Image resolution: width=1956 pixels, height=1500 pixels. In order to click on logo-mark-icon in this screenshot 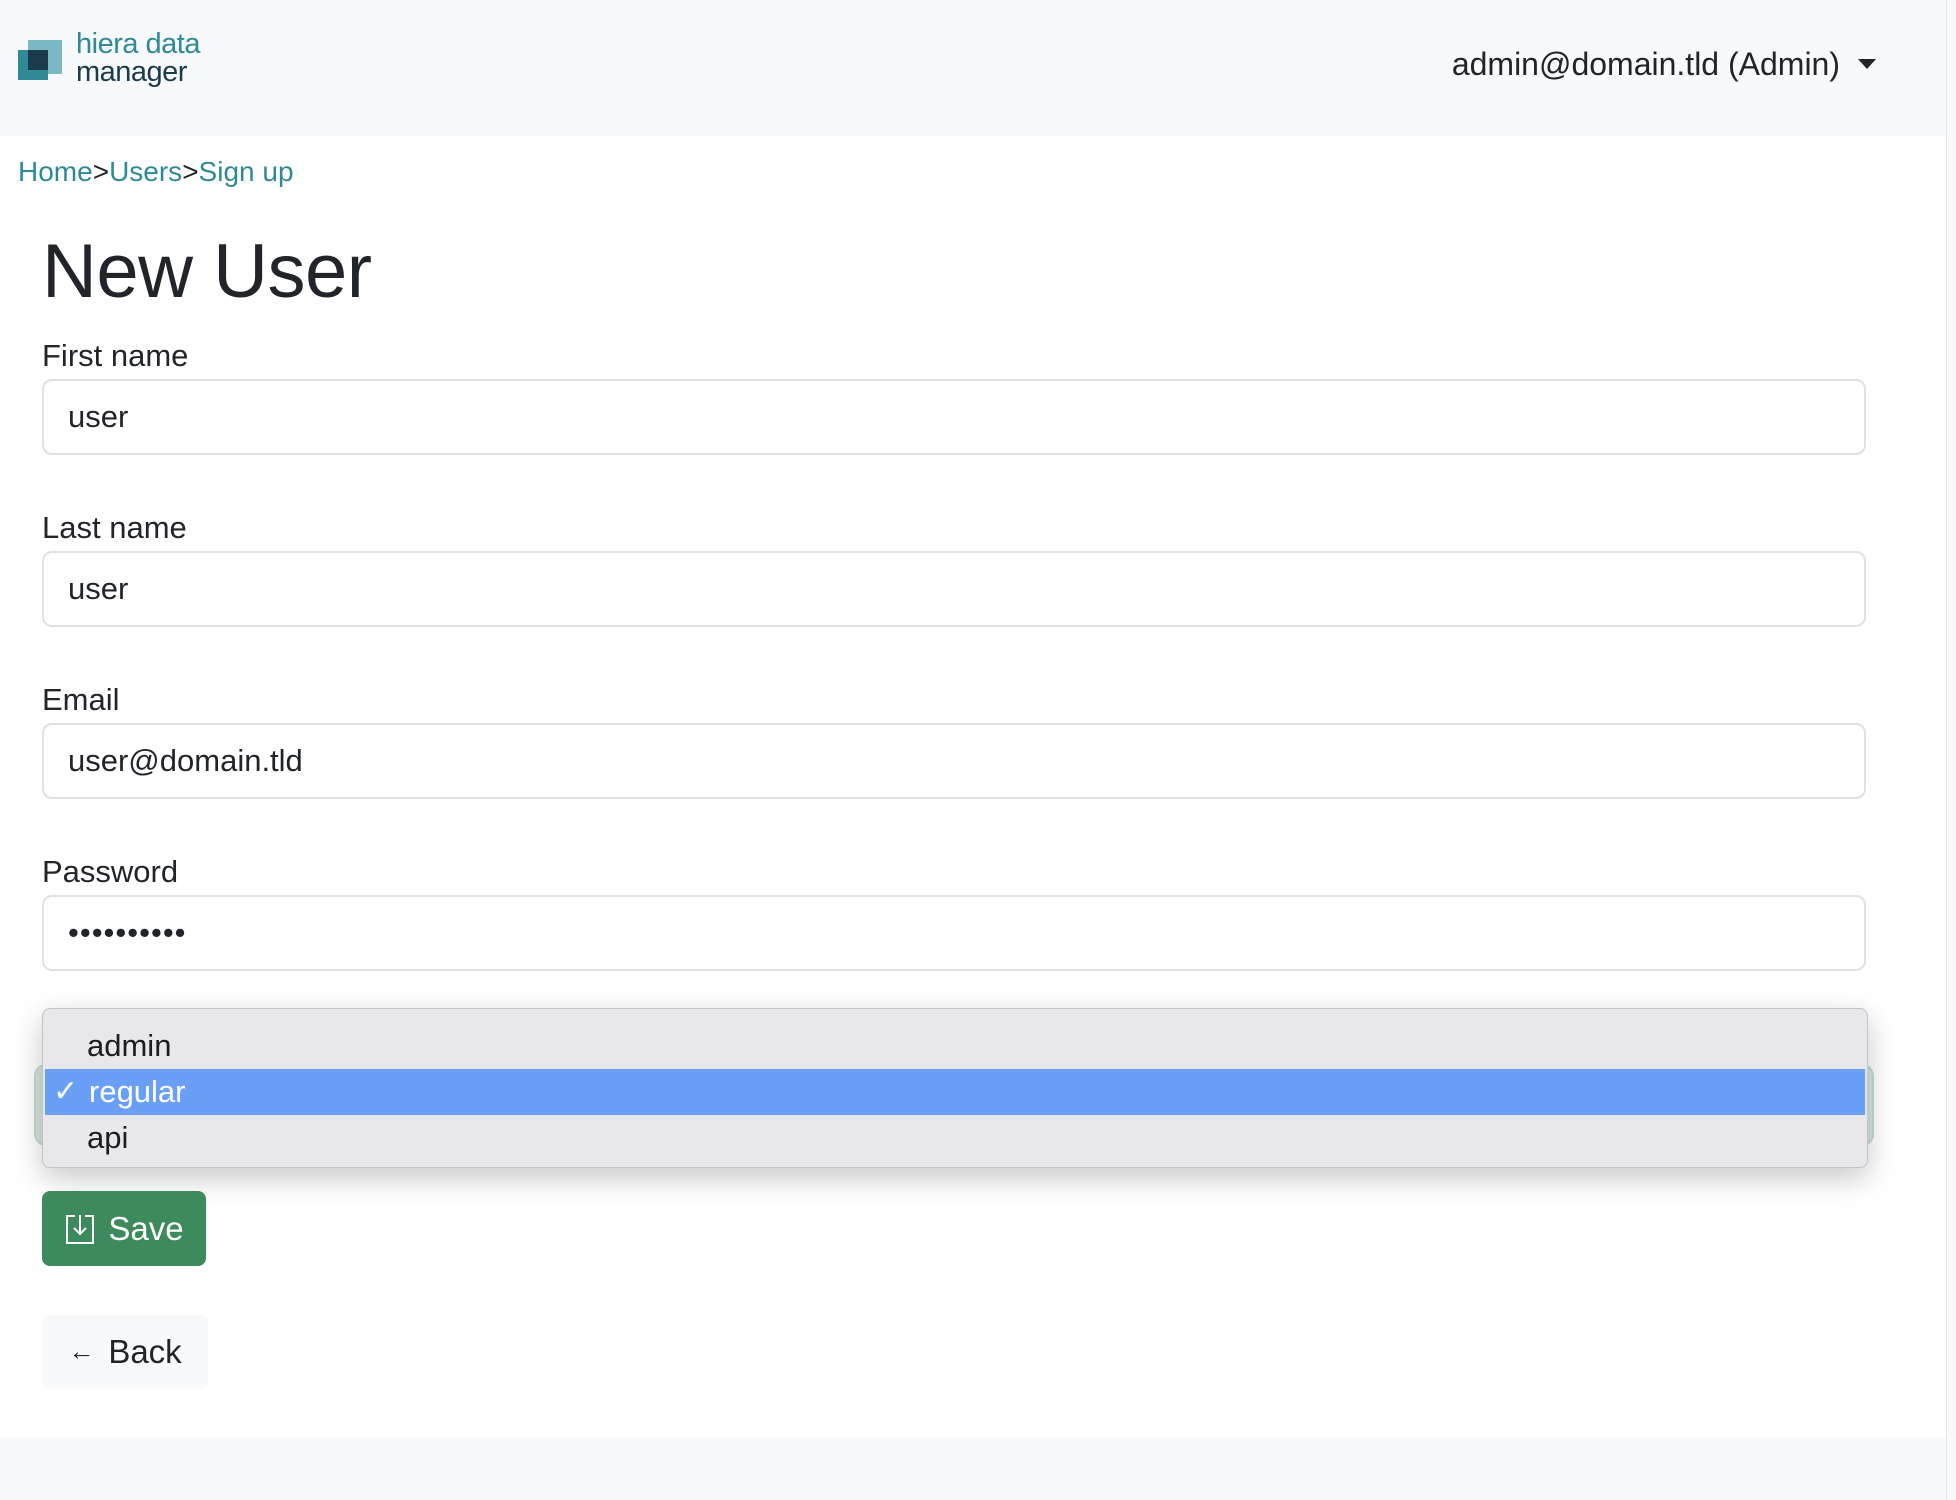, I will do `click(40, 62)`.